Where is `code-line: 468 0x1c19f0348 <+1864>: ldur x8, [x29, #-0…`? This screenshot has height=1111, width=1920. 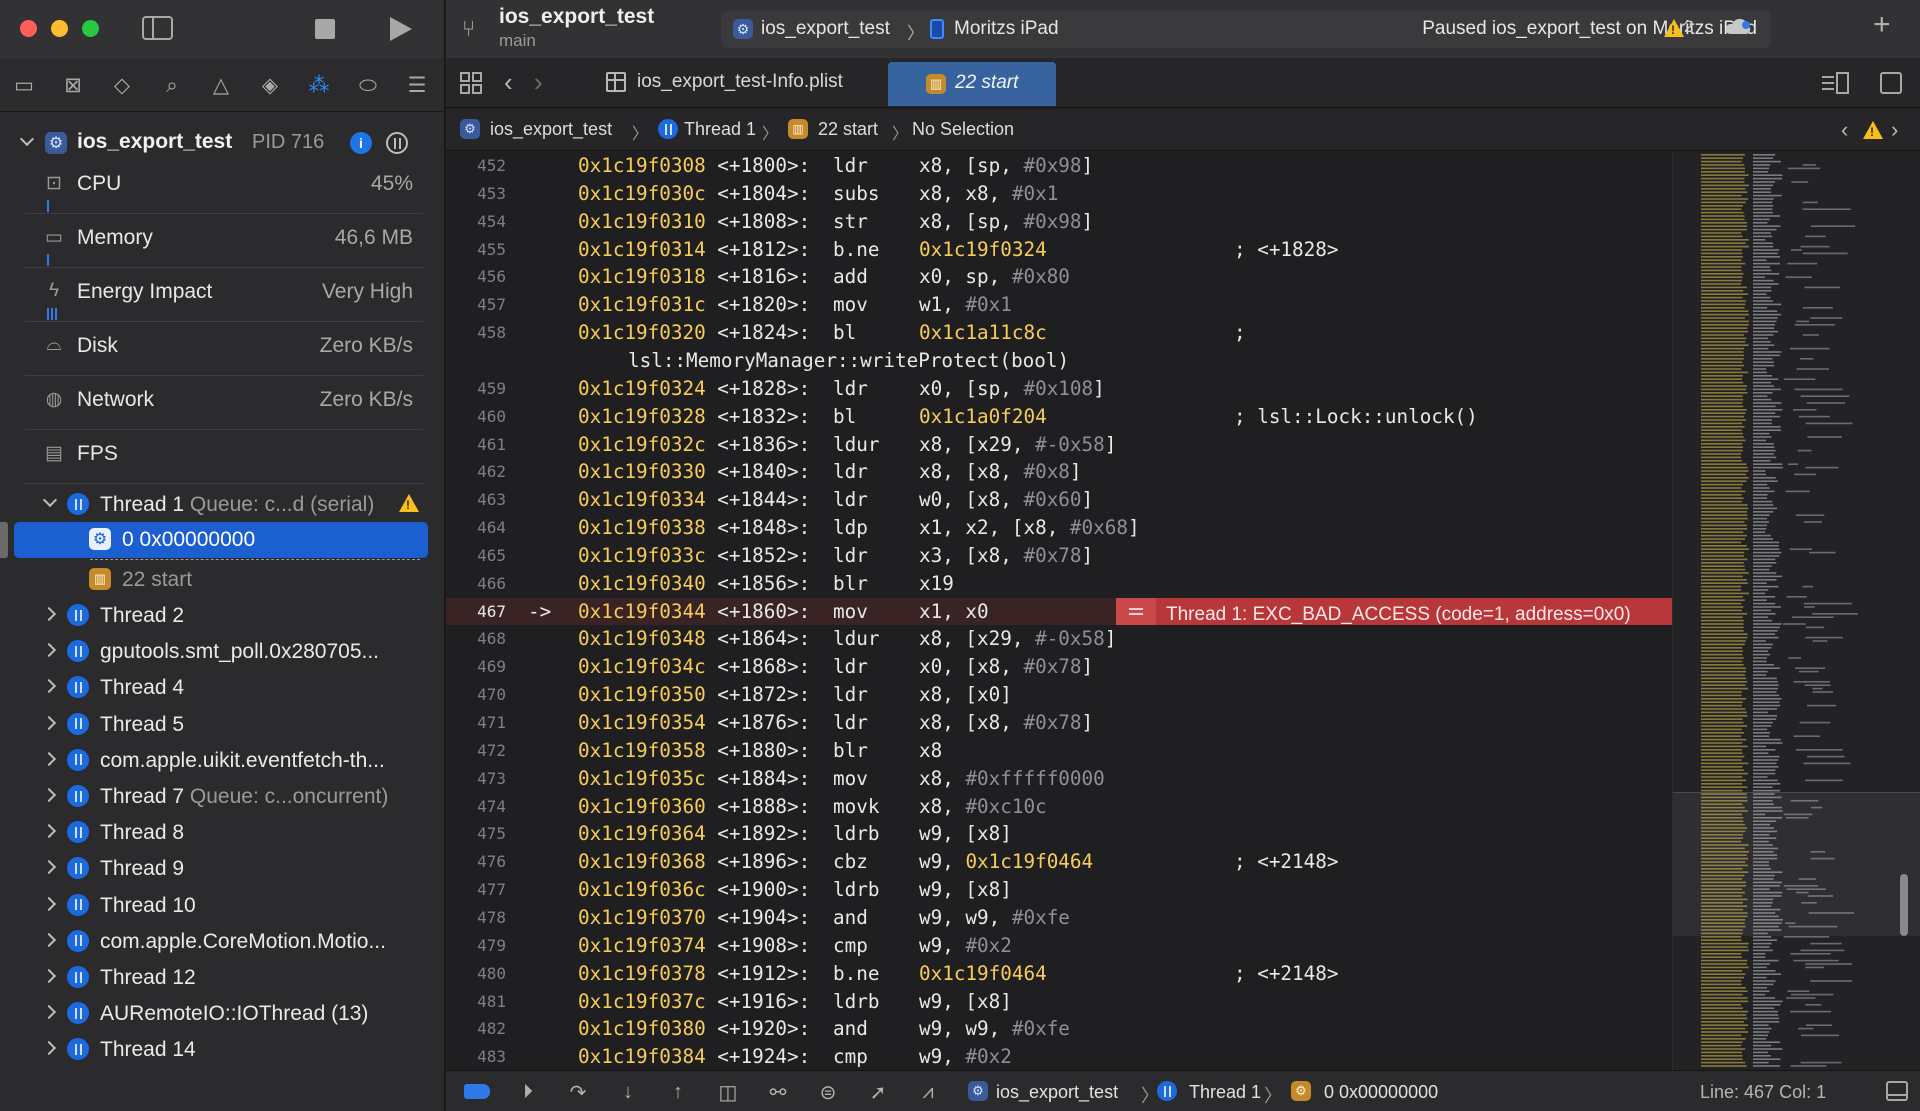 code-line: 468 0x1c19f0348 <+1864>: ldur x8, [x29, #-0… is located at coordinates (1059, 639).